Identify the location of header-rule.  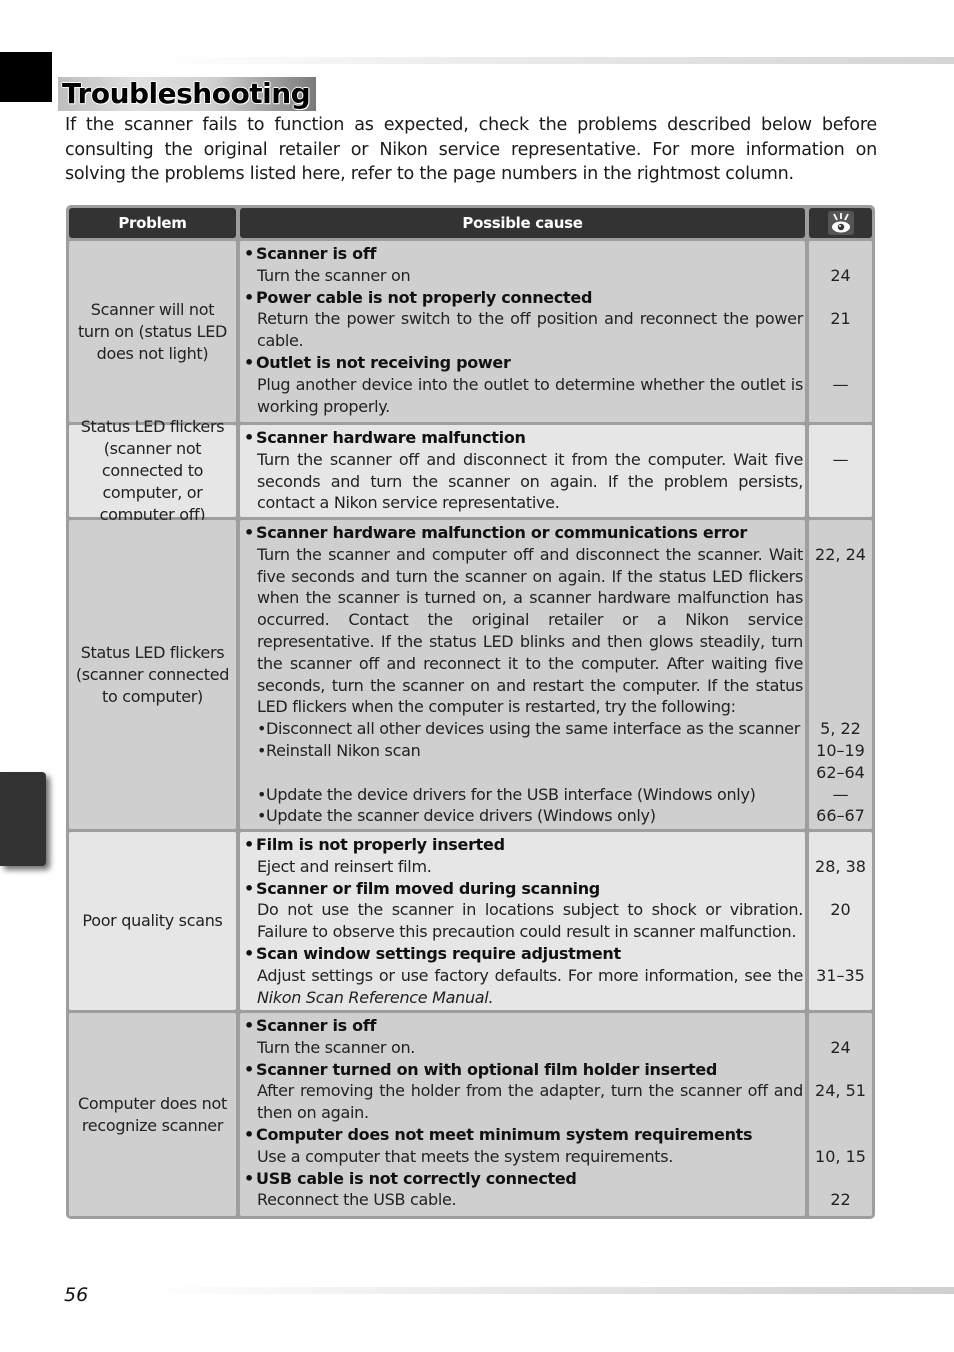
(552, 60).